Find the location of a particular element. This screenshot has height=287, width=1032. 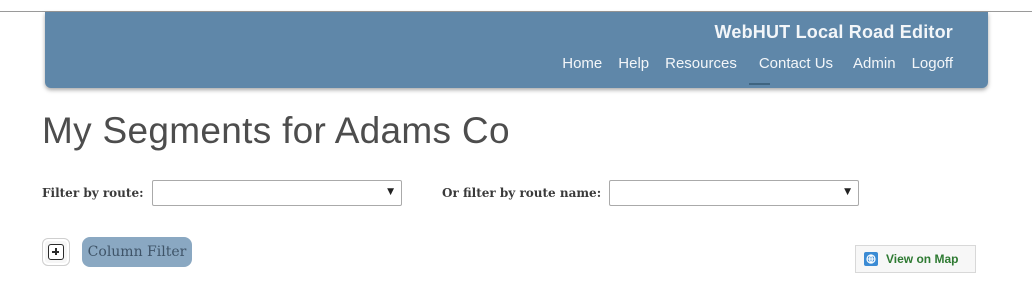

route-name-filter-select: ▼ is located at coordinates (734, 193).